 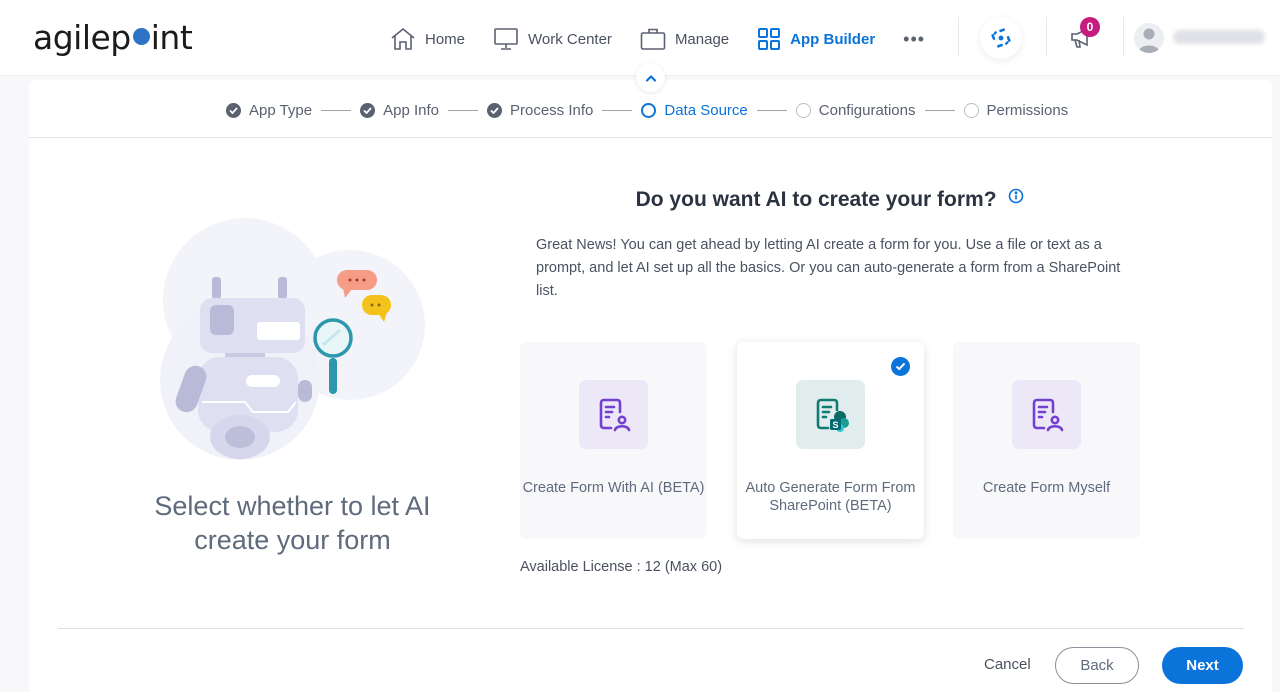 I want to click on more-menu-button: •••, so click(x=914, y=39).